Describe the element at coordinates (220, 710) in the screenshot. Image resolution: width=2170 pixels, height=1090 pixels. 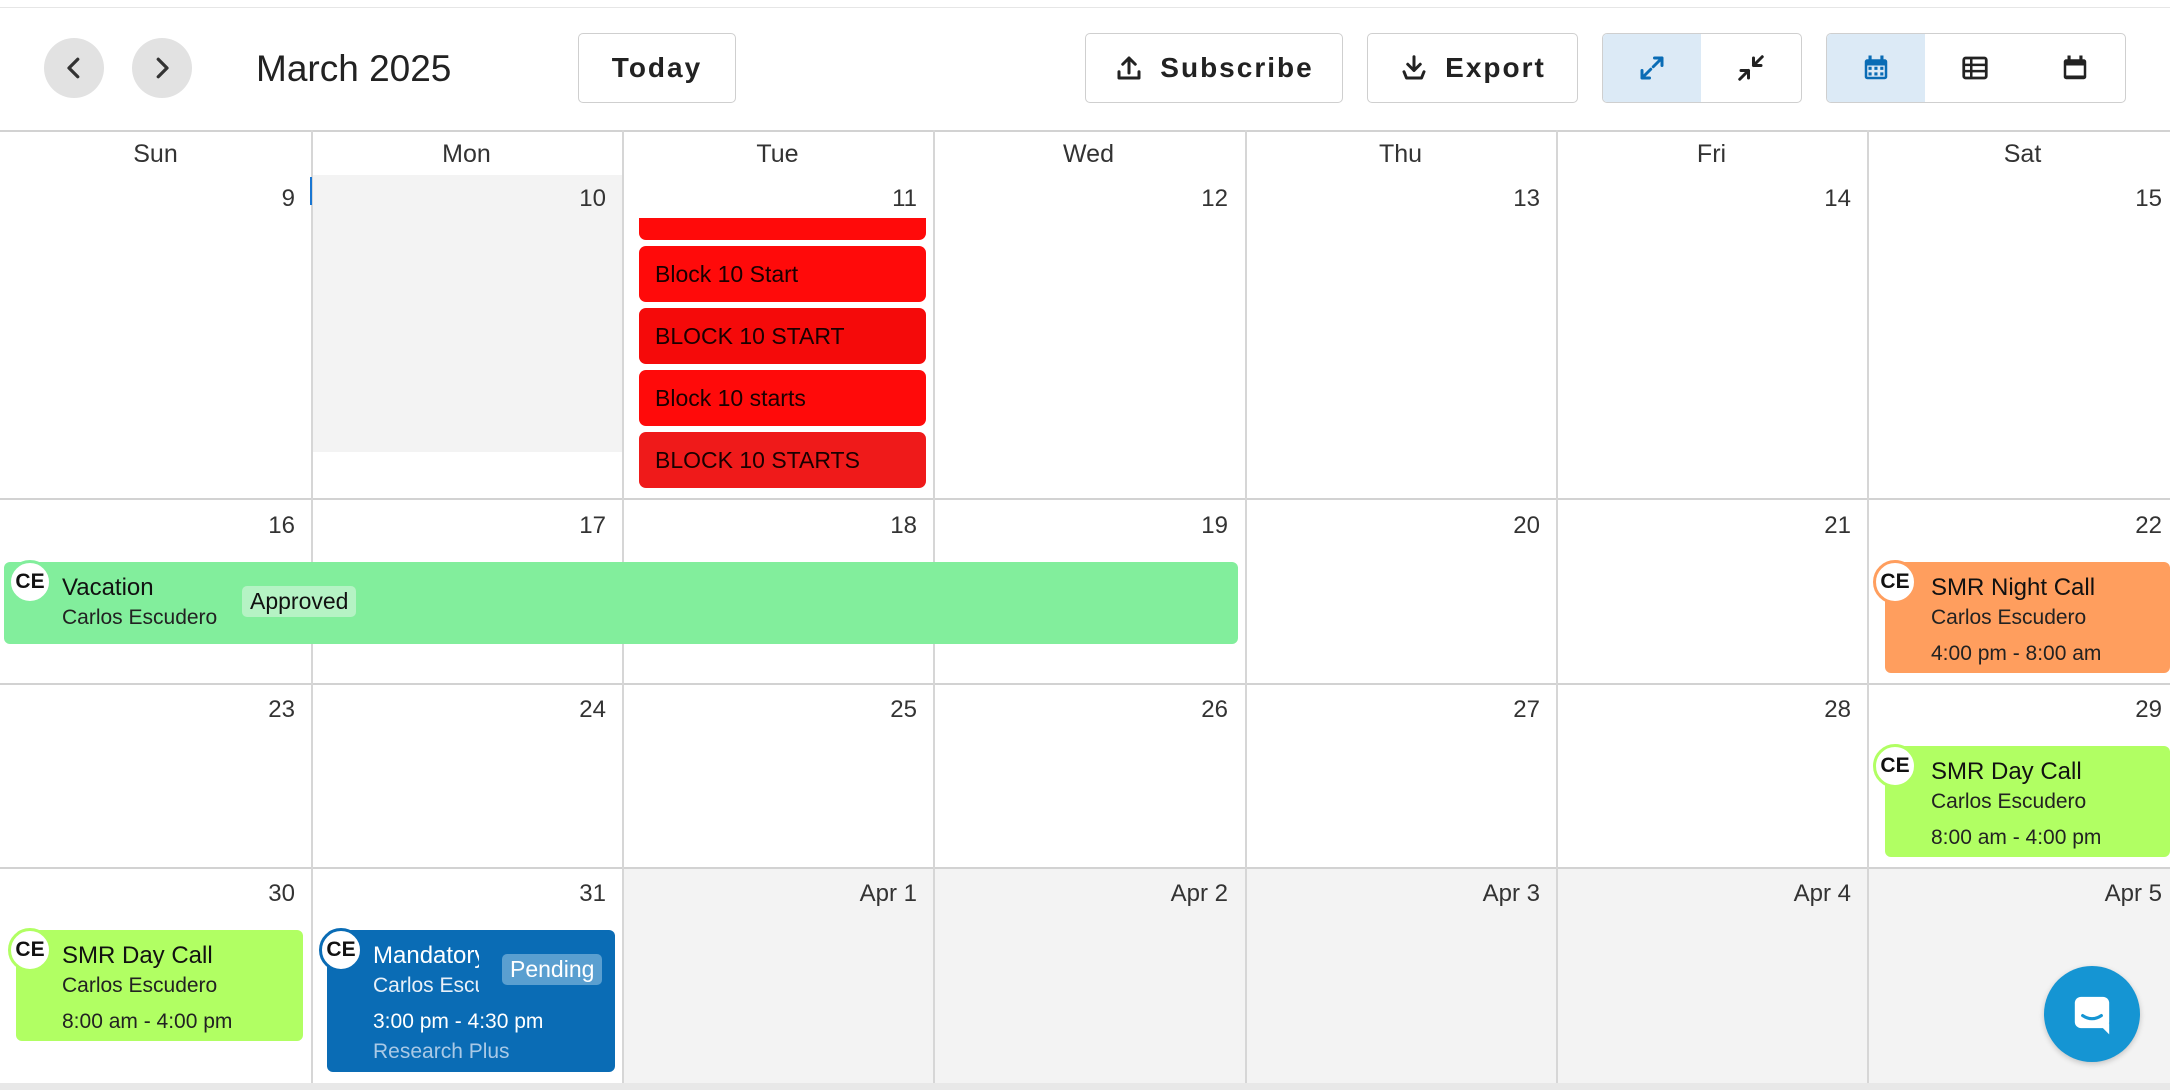
I see `day-number: 23` at that location.